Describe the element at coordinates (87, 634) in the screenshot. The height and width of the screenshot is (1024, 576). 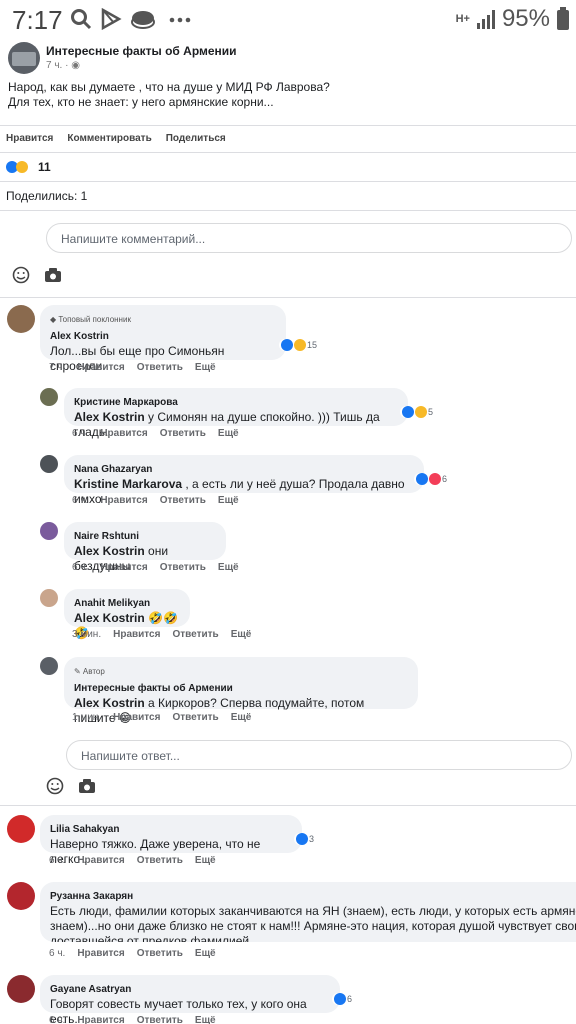
I see `comment-time: 3 мин.` at that location.